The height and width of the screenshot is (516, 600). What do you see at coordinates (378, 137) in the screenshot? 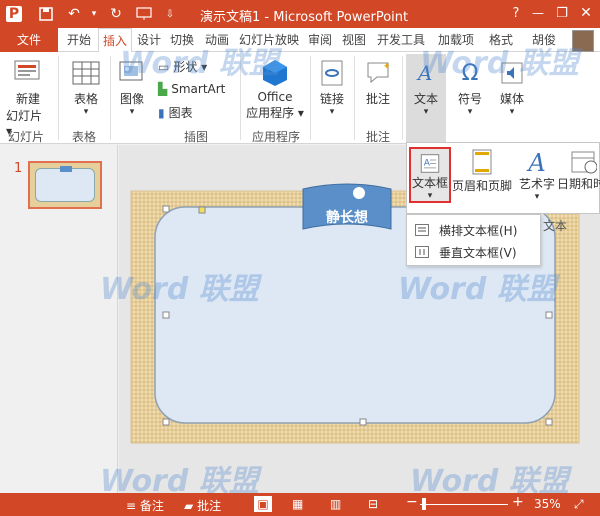
I see `group-label-comments: 批注` at bounding box center [378, 137].